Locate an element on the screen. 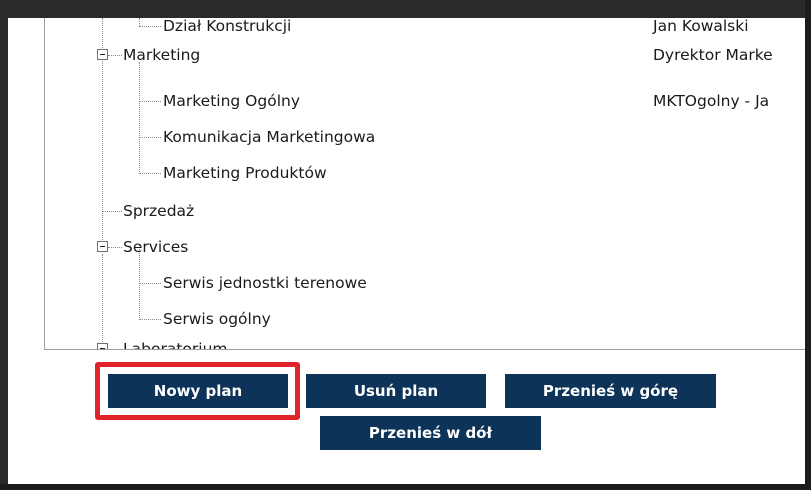 This screenshot has height=490, width=811. tree-node-serwis-ogolny: Serwis ogólny is located at coordinates (217, 319).